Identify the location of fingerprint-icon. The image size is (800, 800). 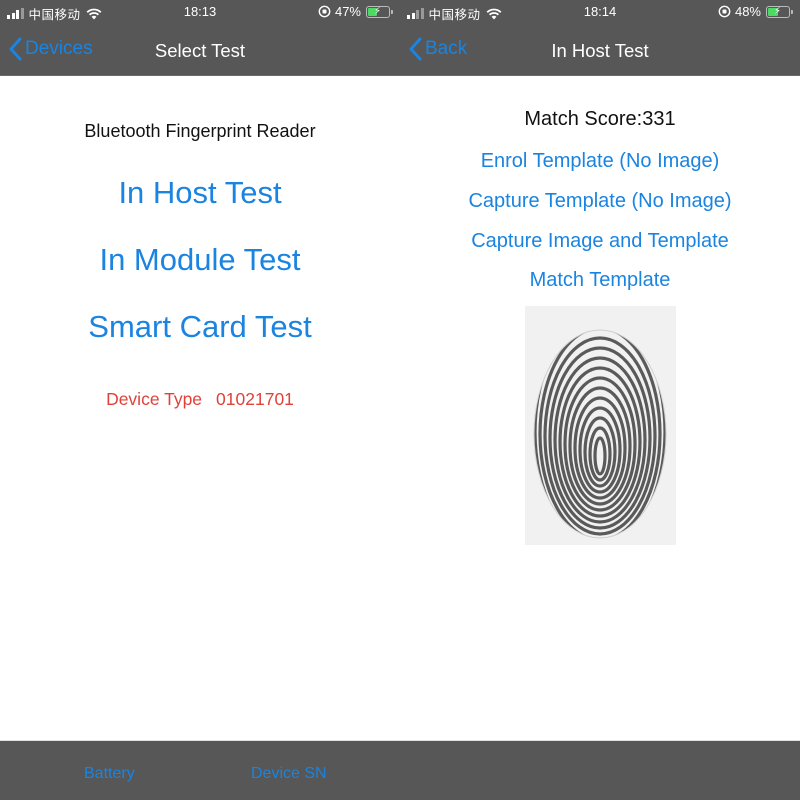
(600, 434).